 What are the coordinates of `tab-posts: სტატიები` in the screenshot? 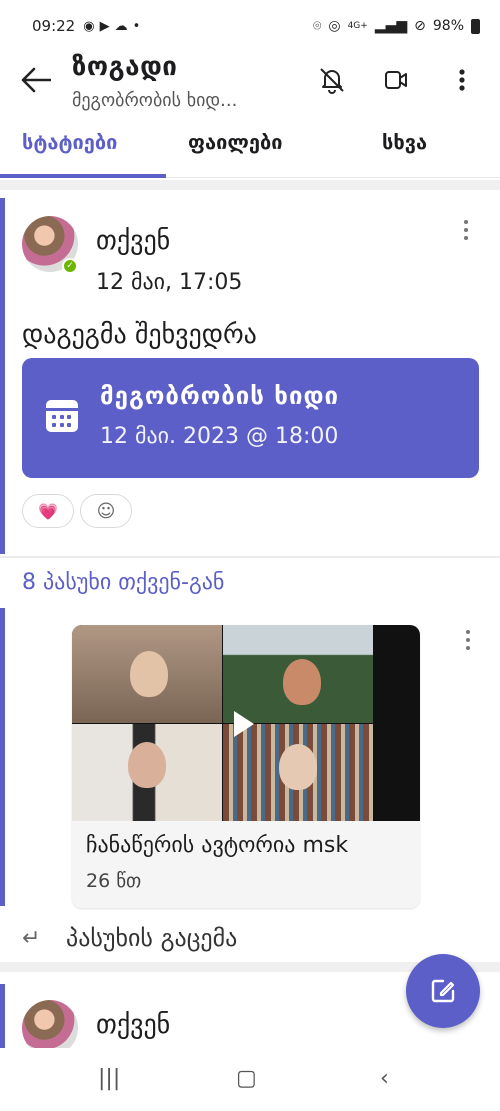 It's located at (69, 142).